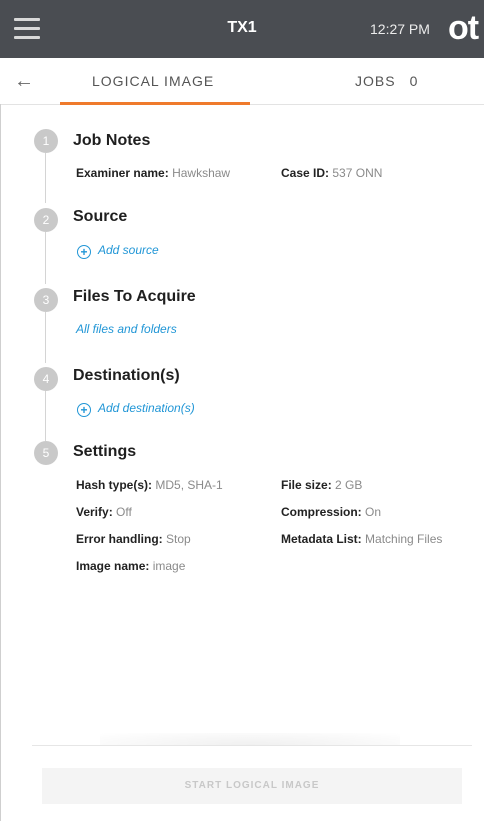  Describe the element at coordinates (201, 173) in the screenshot. I see `examiner-name-value: Hawkshaw` at that location.